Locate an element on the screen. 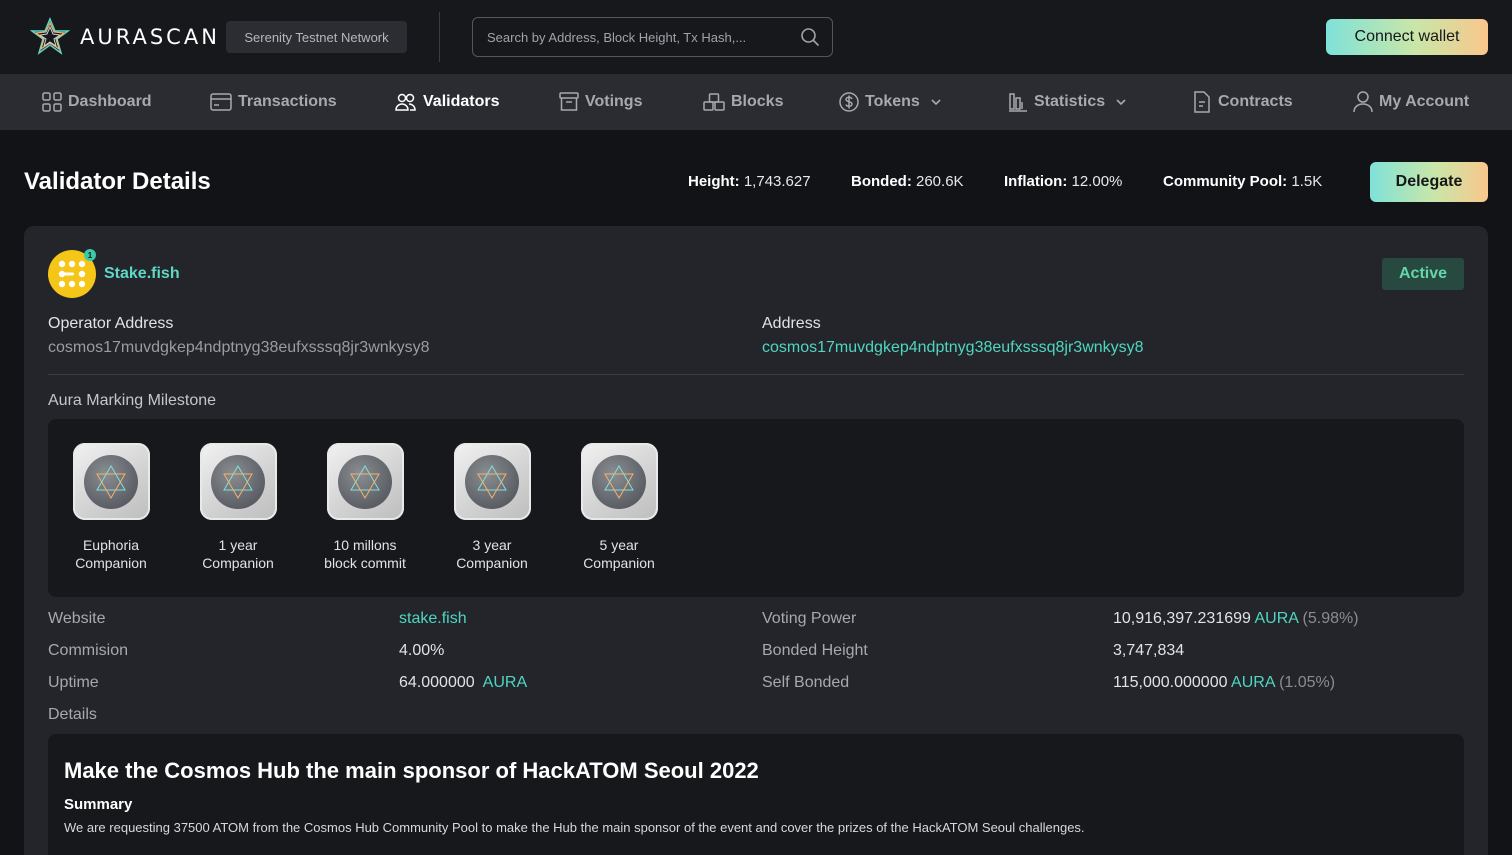  network-selector: Serenity Testnet Network is located at coordinates (316, 37).